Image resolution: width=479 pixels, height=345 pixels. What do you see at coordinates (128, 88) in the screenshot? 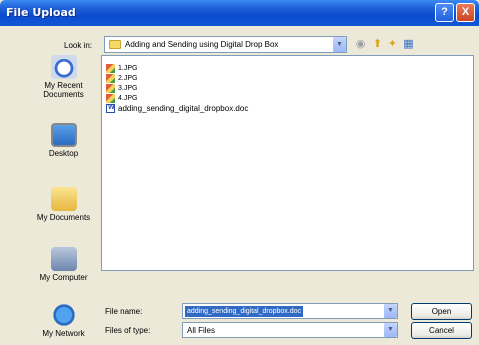
I see `file-name: 3.JPG` at bounding box center [128, 88].